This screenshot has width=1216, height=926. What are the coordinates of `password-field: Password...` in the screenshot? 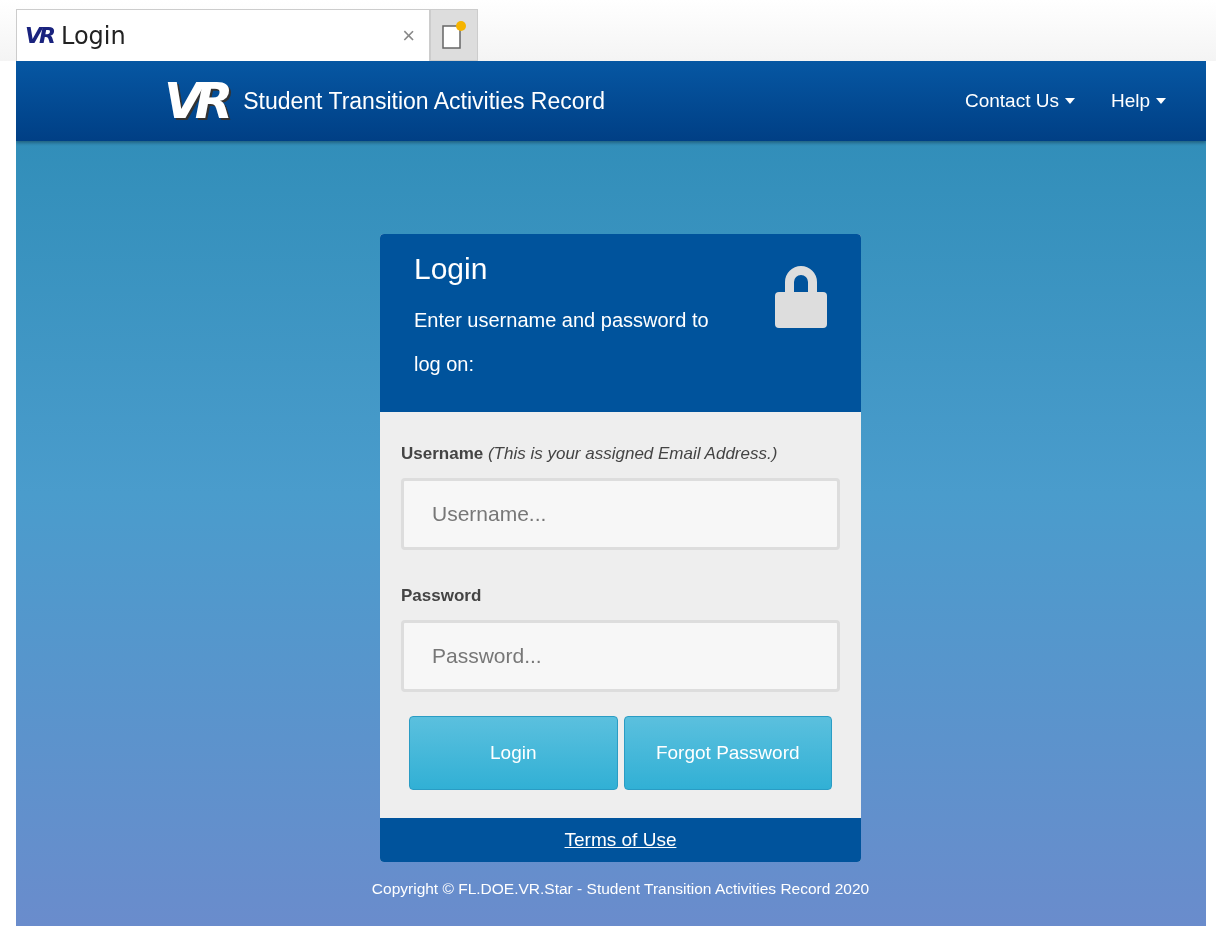 It's located at (620, 656).